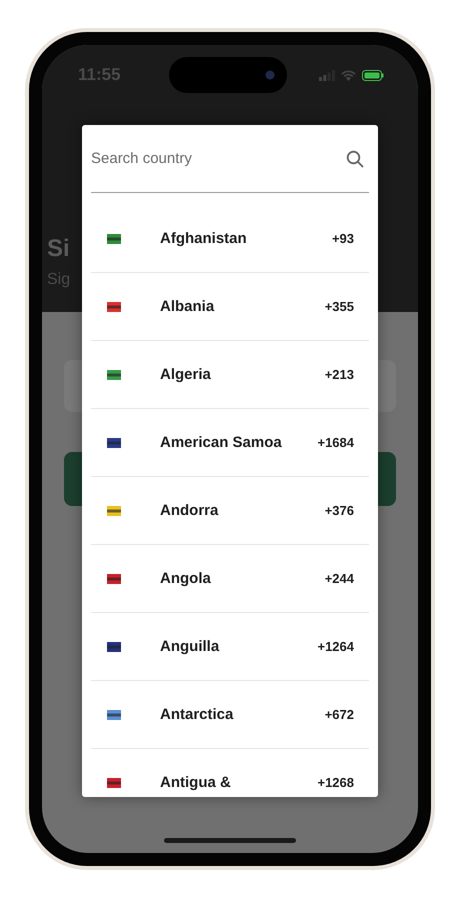 Image resolution: width=460 pixels, height=900 pixels. Describe the element at coordinates (230, 307) in the screenshot. I see `country-row: Albania +355` at that location.